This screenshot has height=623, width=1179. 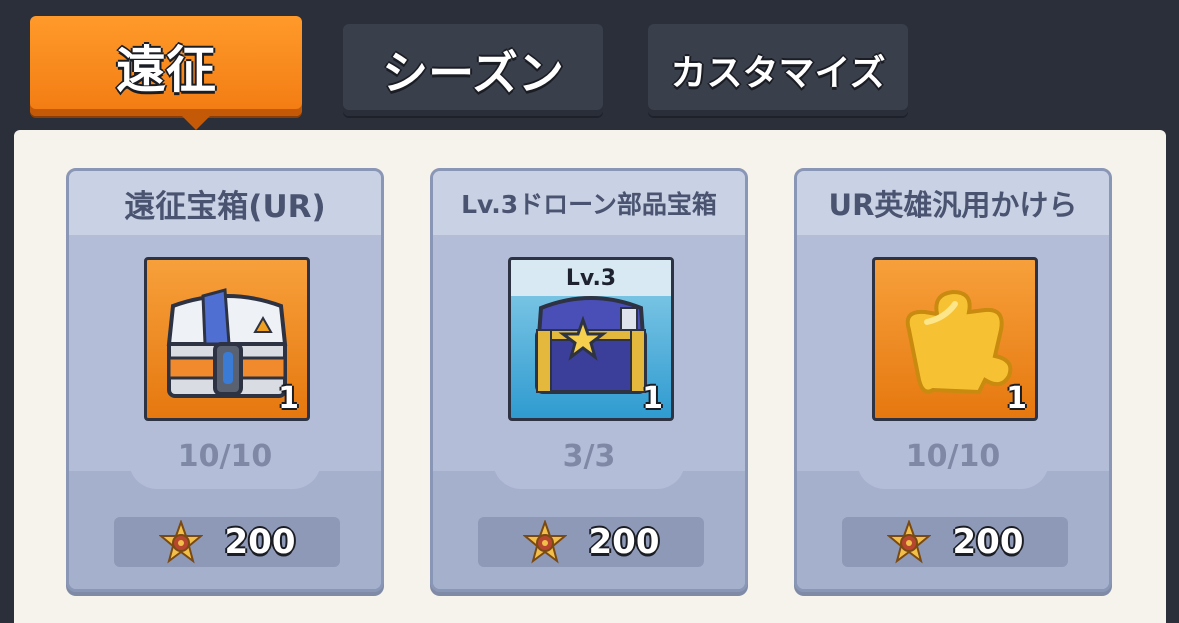 What do you see at coordinates (196, 123) in the screenshot?
I see `active-tab-pointer` at bounding box center [196, 123].